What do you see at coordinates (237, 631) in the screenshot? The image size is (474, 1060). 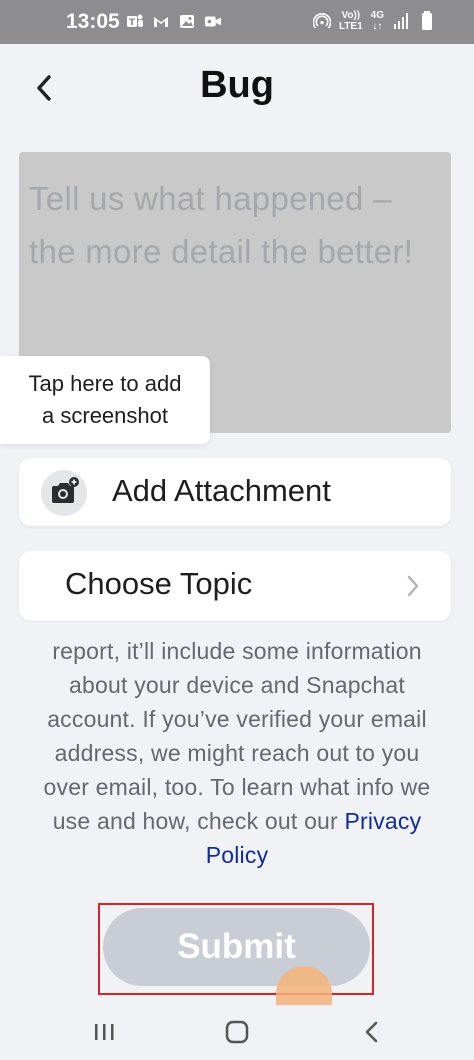 I see `info-fade` at bounding box center [237, 631].